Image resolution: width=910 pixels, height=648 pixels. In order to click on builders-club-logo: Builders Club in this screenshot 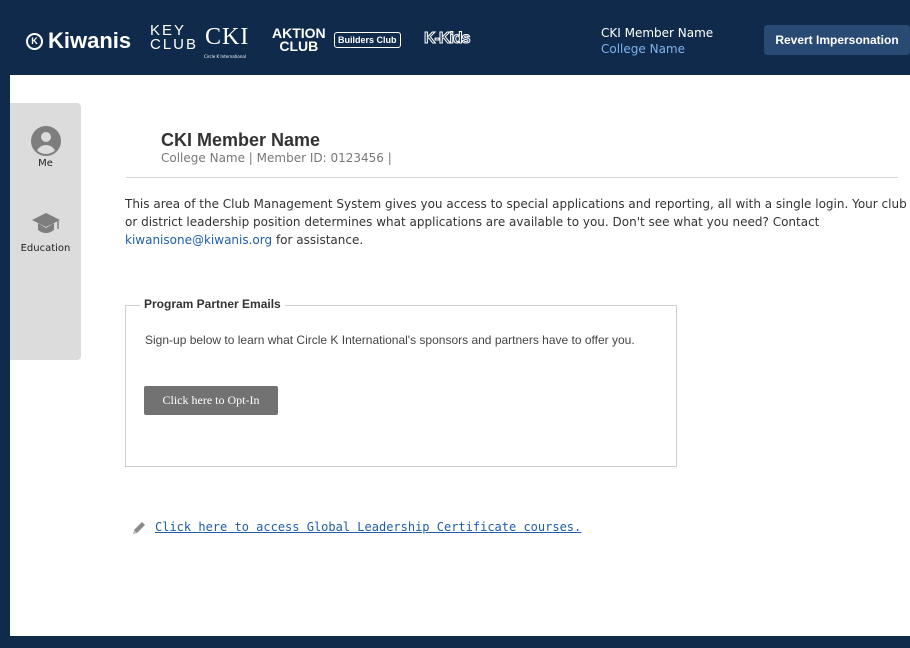, I will do `click(367, 40)`.